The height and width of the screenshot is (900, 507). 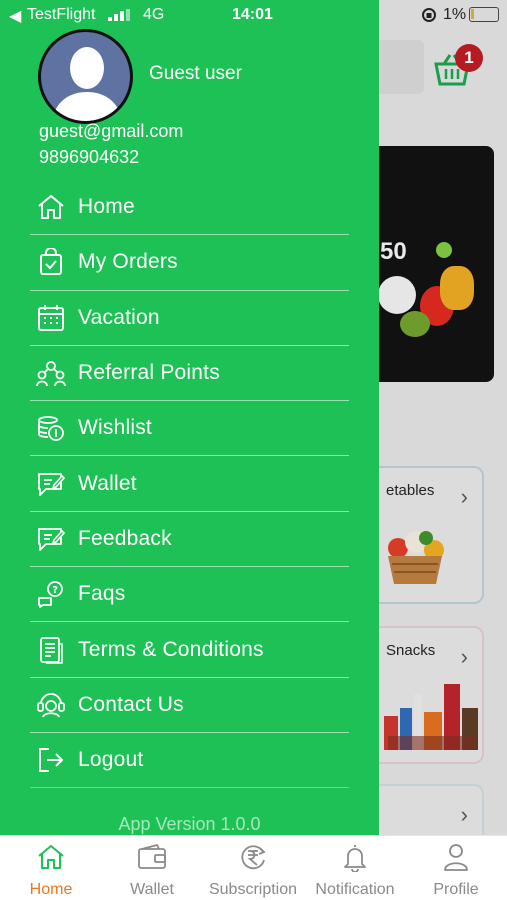 What do you see at coordinates (189, 429) in the screenshot?
I see `menu-item-wishlist: Wishlist` at bounding box center [189, 429].